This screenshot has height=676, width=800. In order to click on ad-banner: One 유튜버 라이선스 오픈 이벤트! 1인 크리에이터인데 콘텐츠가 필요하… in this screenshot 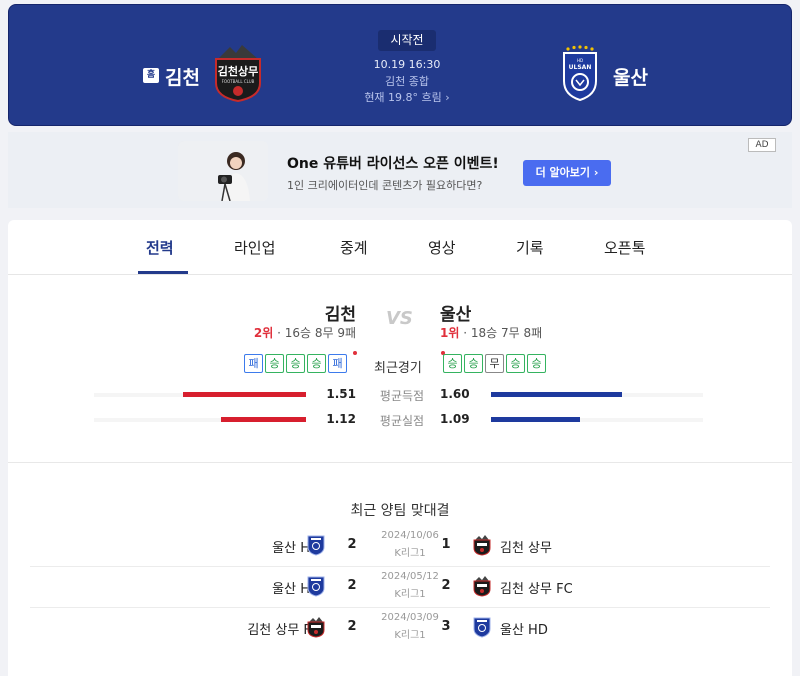, I will do `click(400, 170)`.